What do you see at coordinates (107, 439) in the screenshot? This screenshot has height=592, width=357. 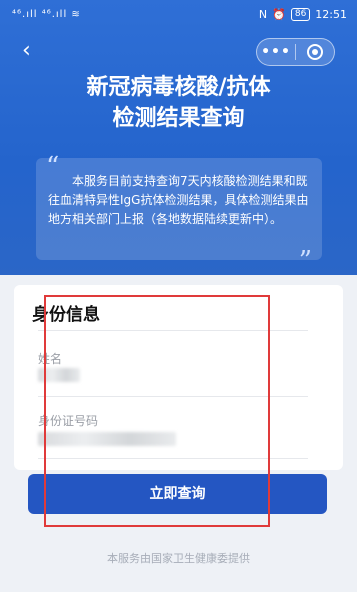 I see `id-number-field` at bounding box center [107, 439].